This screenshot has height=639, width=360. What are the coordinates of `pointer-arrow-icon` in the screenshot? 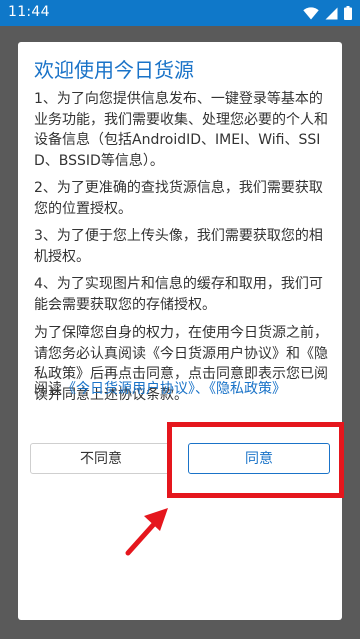 It's located at (146, 532).